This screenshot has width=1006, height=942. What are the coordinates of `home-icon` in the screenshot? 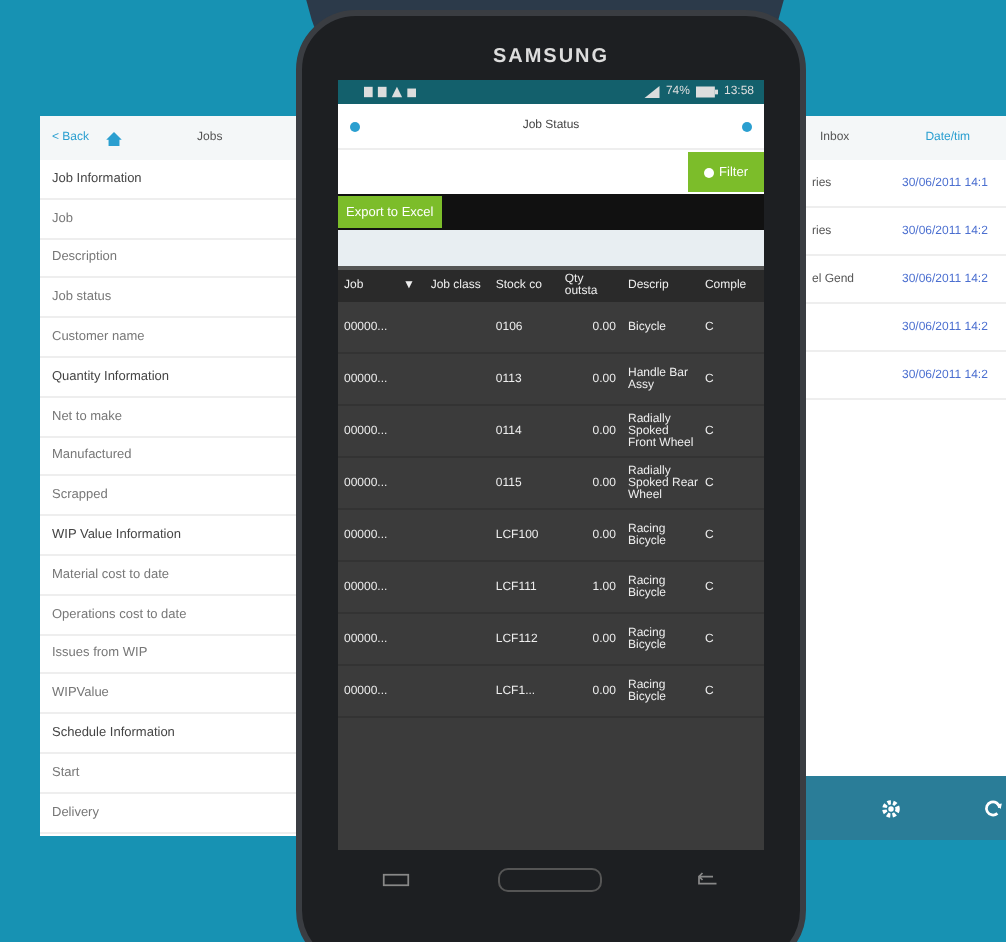 It's located at (113, 138).